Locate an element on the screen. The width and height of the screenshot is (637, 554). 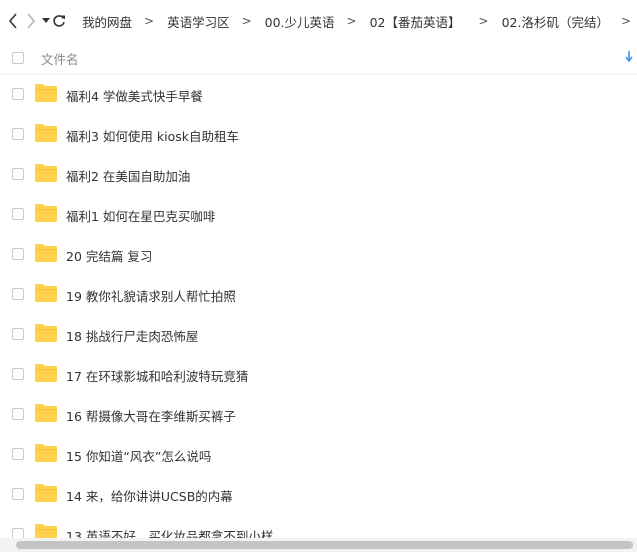
forward-button is located at coordinates (31, 21).